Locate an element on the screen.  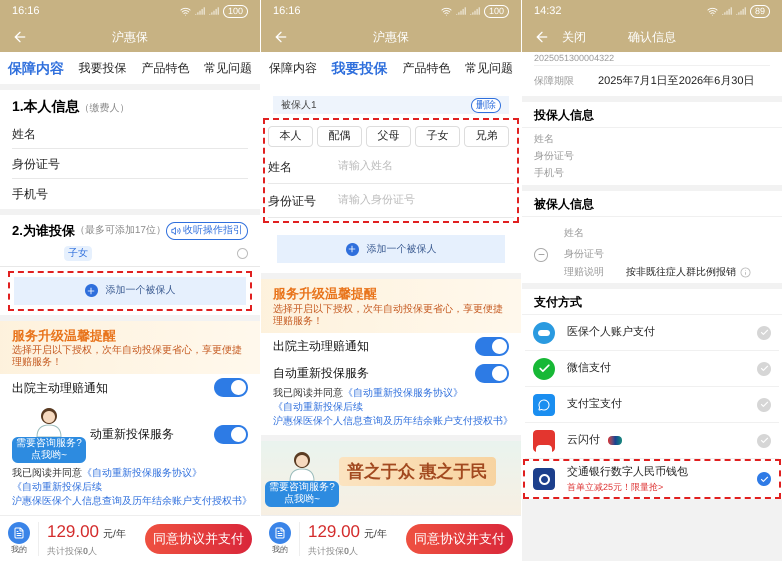
payment-label: 支付宝支付 is located at coordinates (594, 404).